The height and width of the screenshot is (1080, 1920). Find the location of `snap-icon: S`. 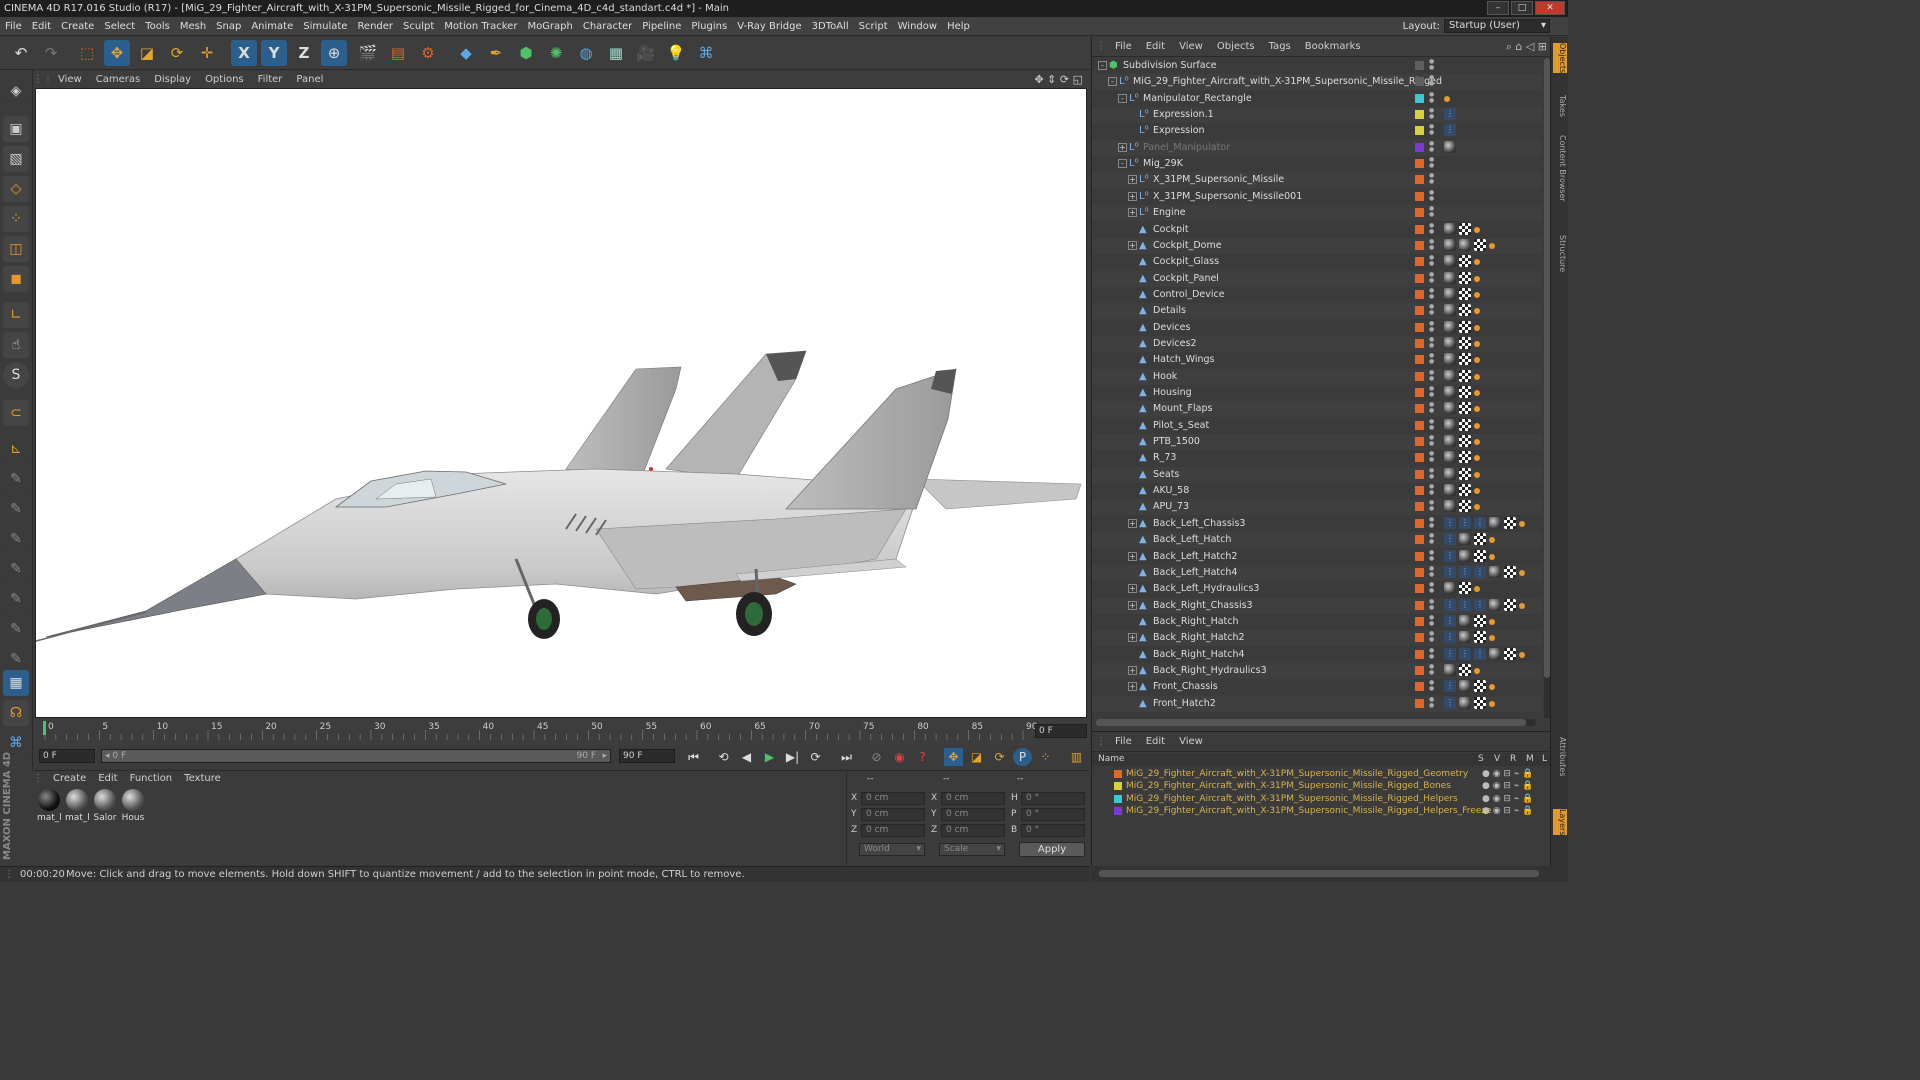

snap-icon: S is located at coordinates (16, 375).